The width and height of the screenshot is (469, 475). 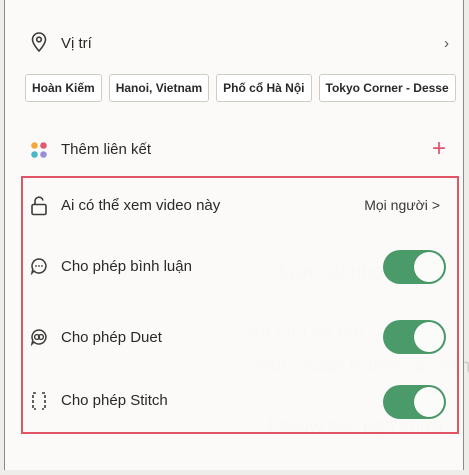 What do you see at coordinates (39, 337) in the screenshot?
I see `duet-icon` at bounding box center [39, 337].